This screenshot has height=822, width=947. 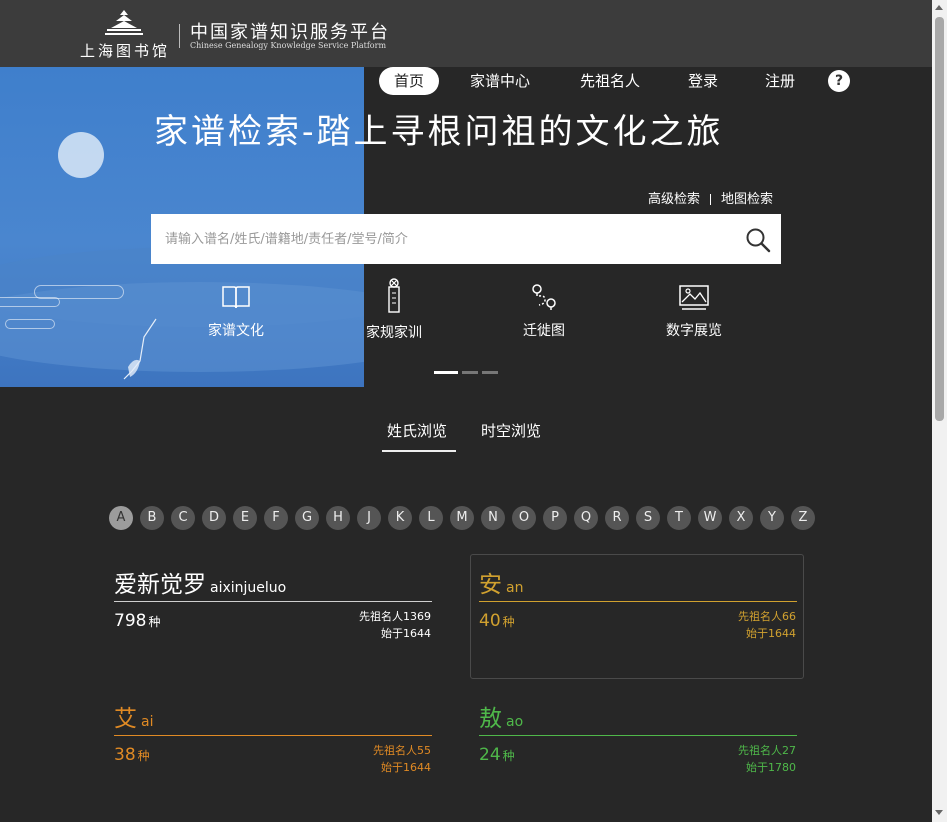 I want to click on letter-filter-o: O, so click(x=524, y=518).